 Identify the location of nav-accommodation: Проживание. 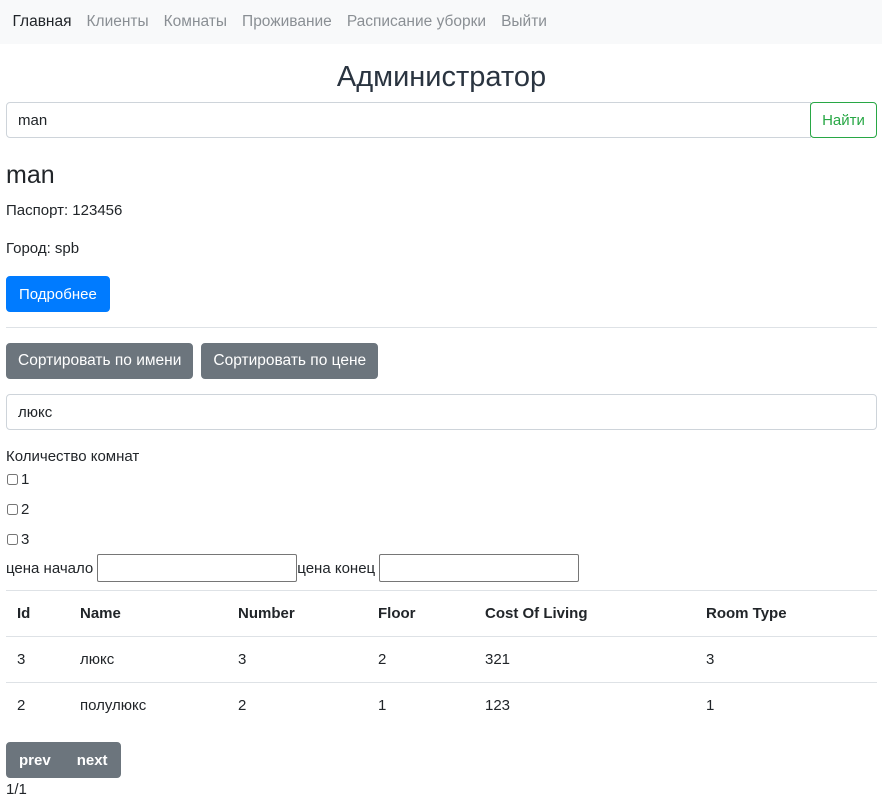
(287, 22).